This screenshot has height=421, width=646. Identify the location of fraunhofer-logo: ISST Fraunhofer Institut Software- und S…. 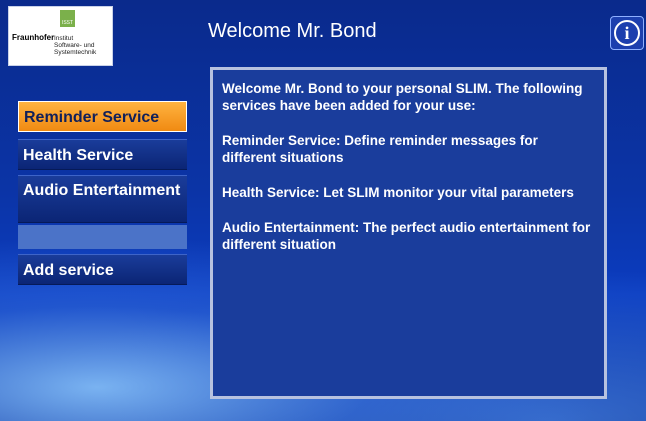
(60, 36).